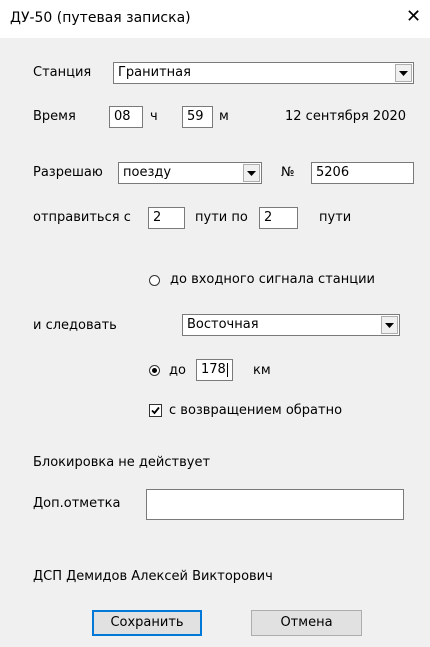 The image size is (430, 647). What do you see at coordinates (263, 73) in the screenshot?
I see `station-select: Гранитная` at bounding box center [263, 73].